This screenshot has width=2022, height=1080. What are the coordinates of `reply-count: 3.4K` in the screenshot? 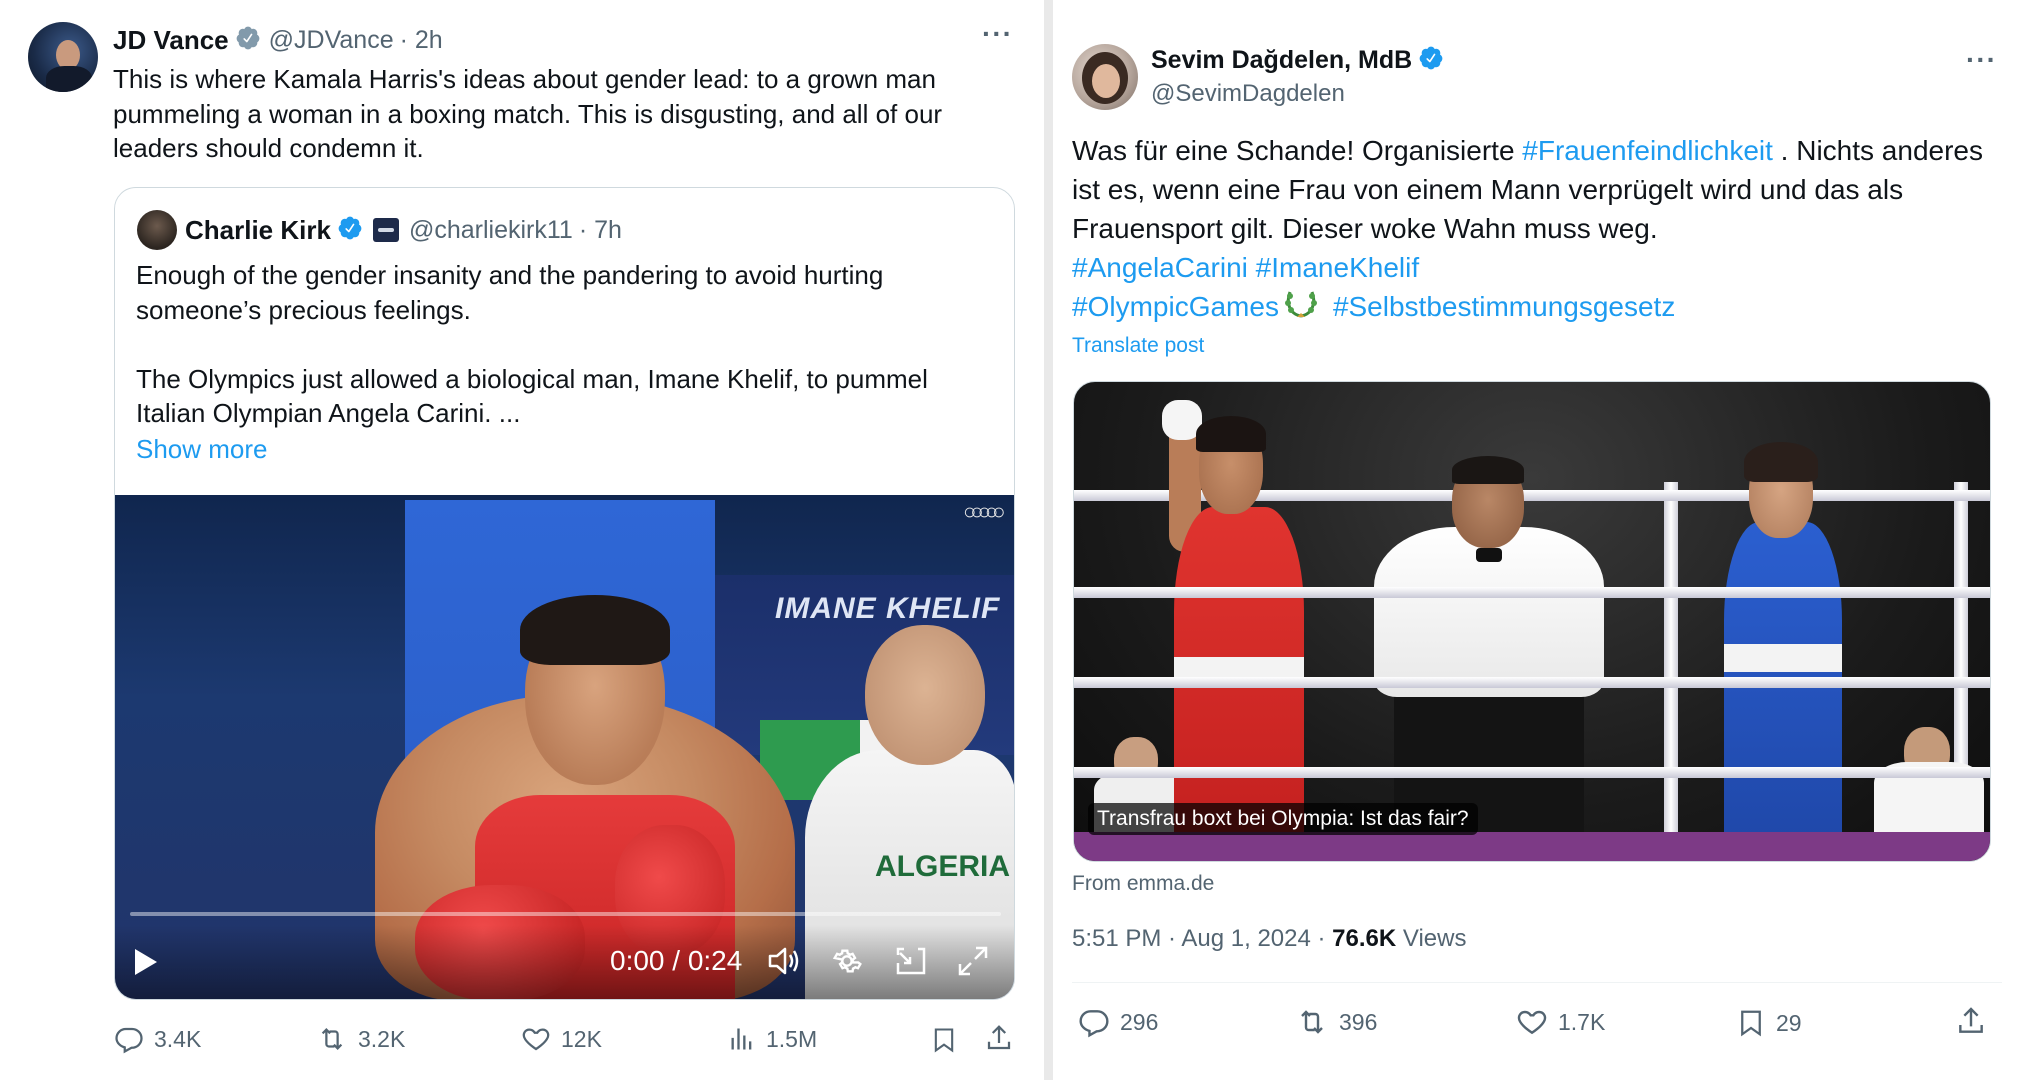 It's located at (178, 1038).